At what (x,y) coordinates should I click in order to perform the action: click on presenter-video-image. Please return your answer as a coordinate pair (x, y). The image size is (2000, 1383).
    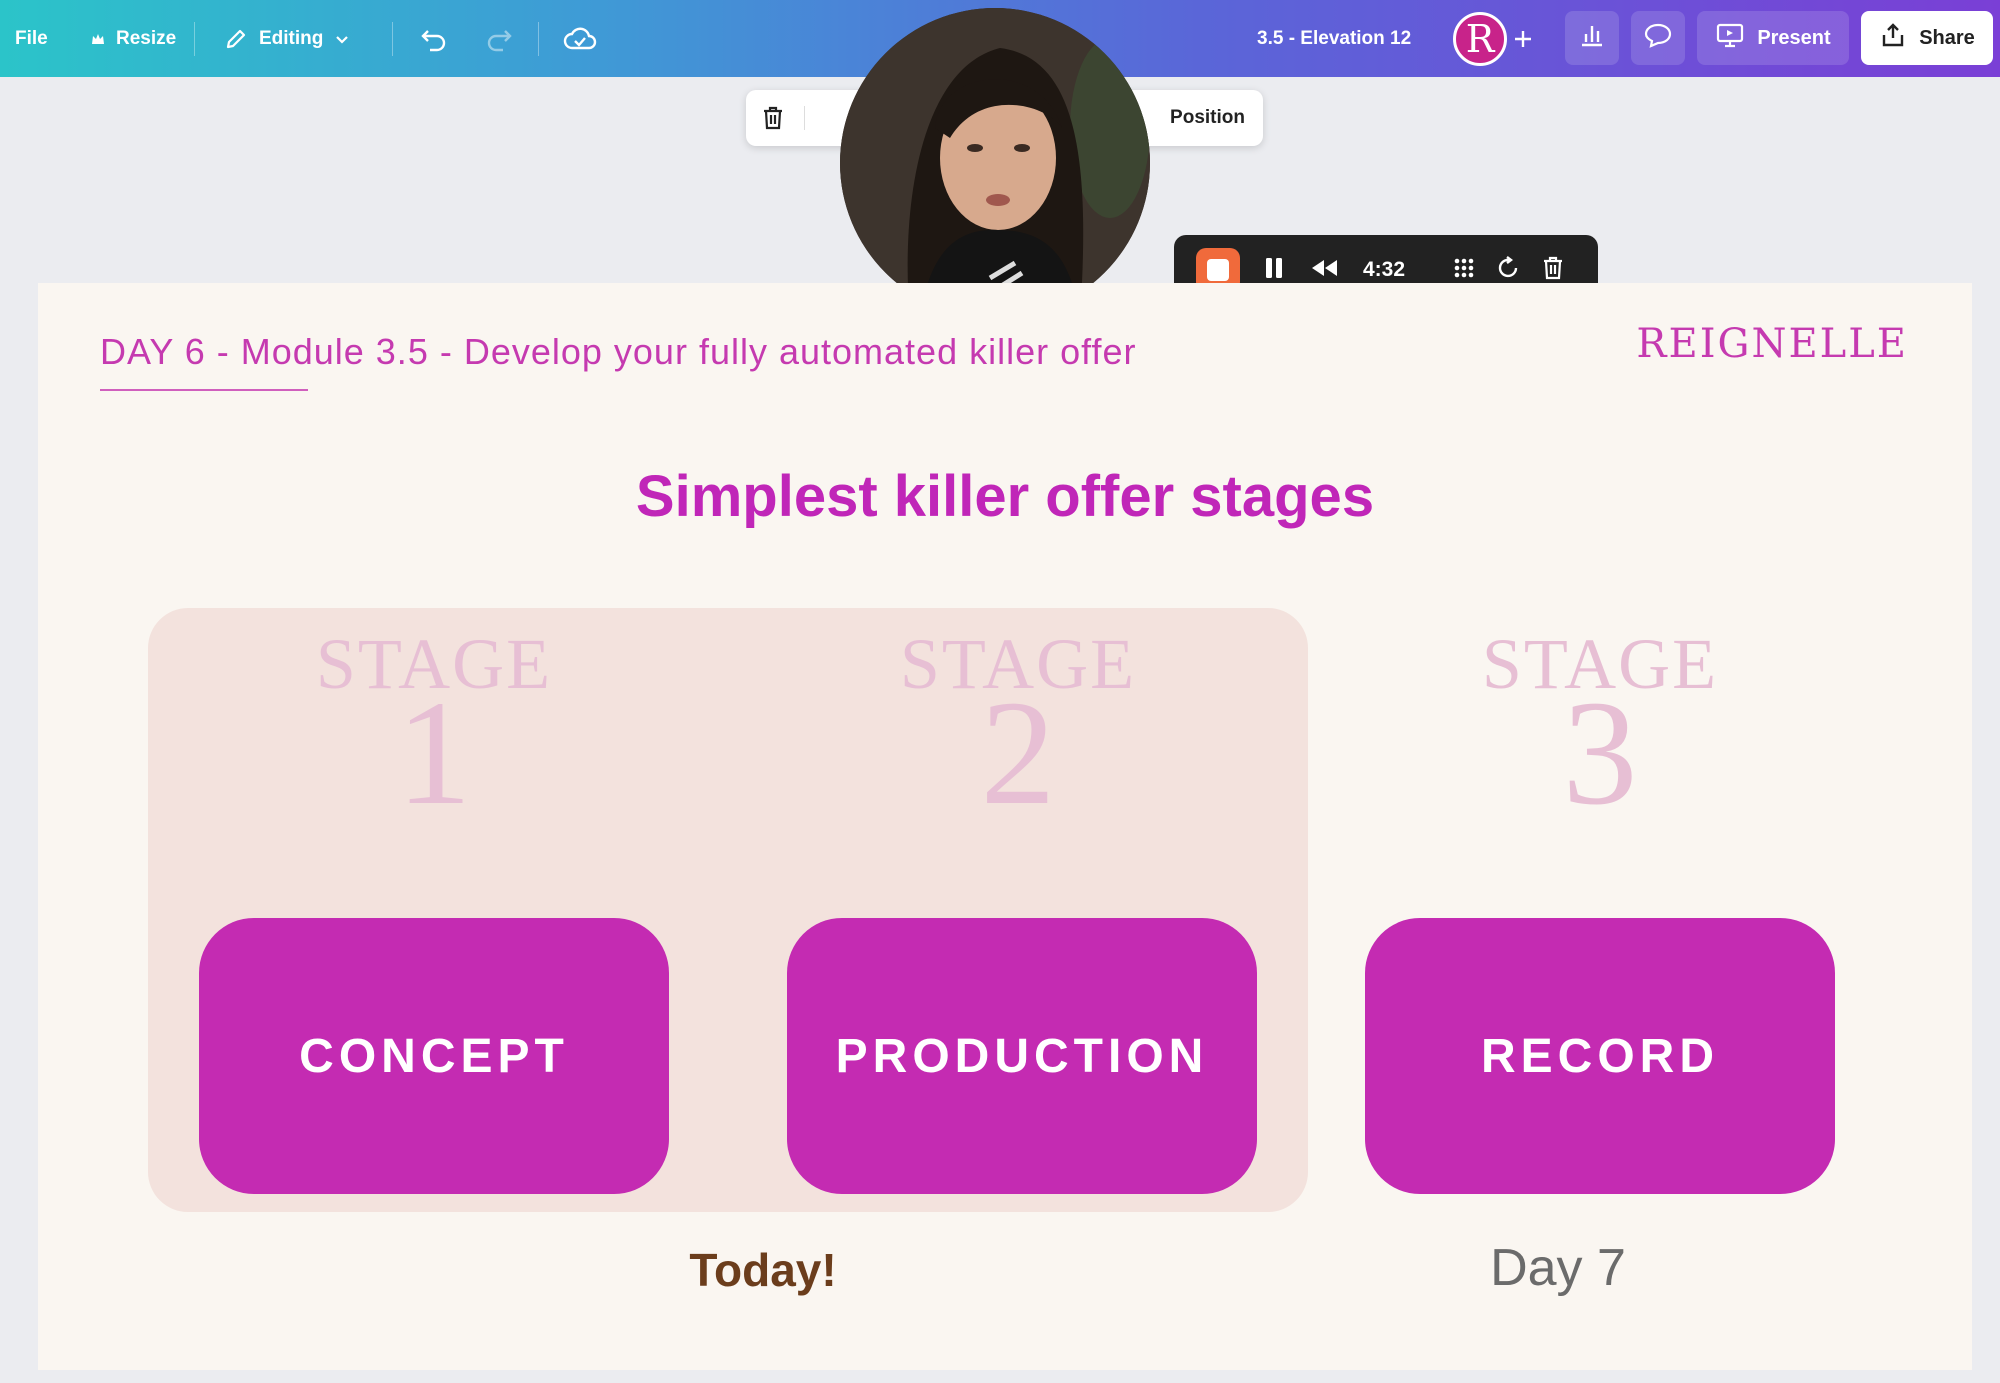
    Looking at the image, I should click on (995, 163).